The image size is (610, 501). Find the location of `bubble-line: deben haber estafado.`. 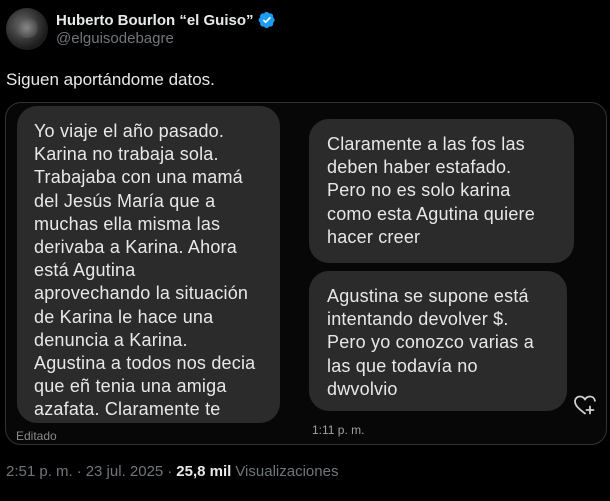

bubble-line: deben haber estafado. is located at coordinates (419, 167).